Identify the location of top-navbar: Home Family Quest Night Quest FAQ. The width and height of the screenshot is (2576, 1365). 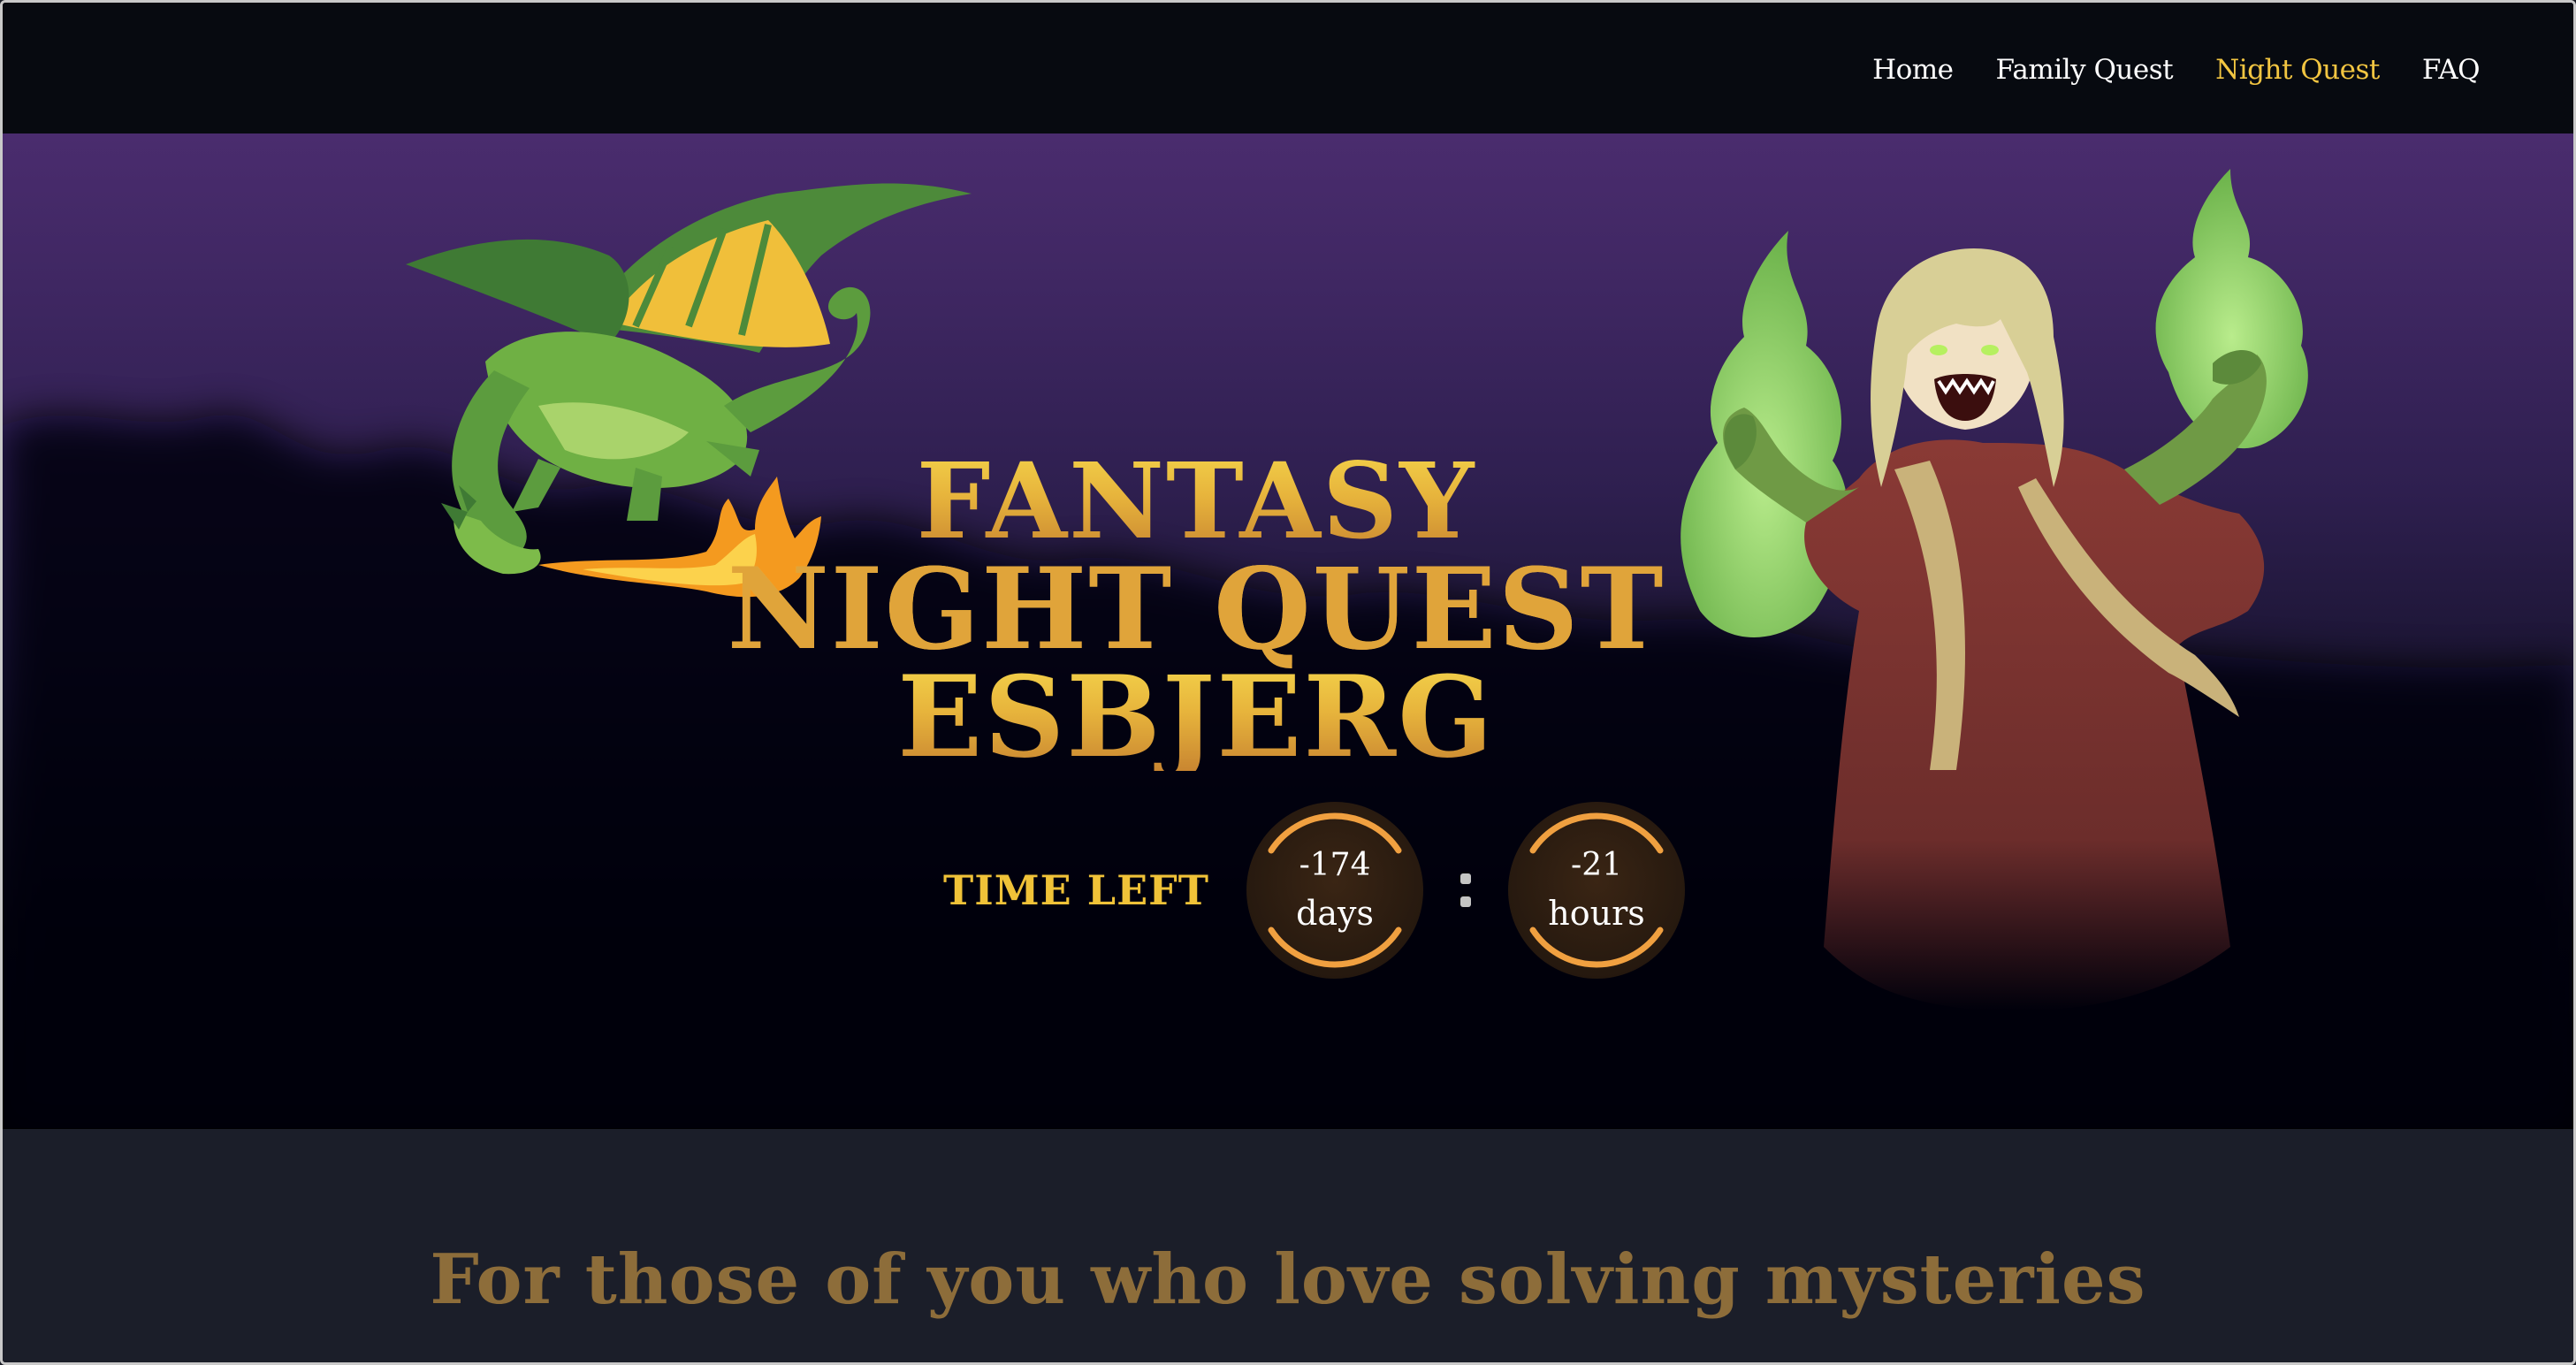
(1288, 68).